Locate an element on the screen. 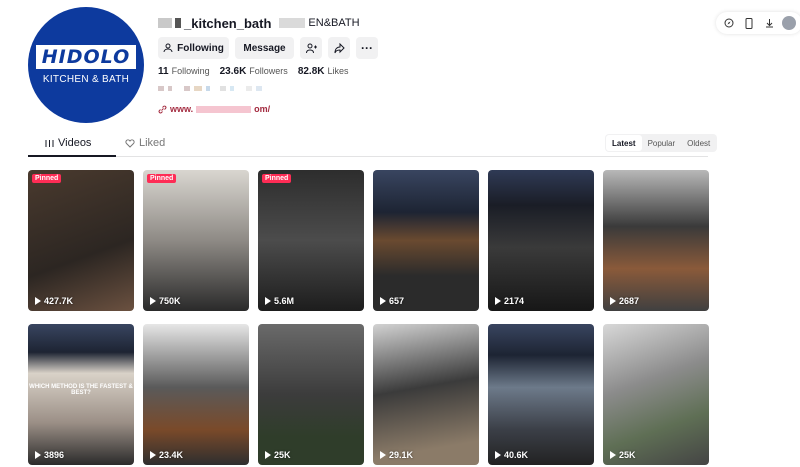 This screenshot has width=800, height=467. grid-icon is located at coordinates (49, 143).